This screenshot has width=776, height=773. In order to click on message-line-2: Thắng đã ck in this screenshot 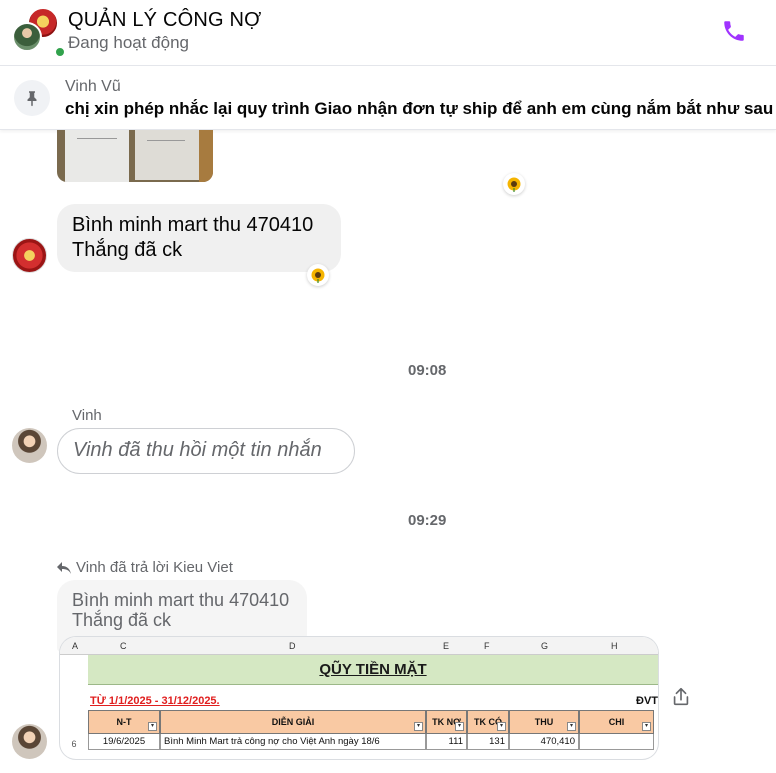, I will do `click(127, 250)`.